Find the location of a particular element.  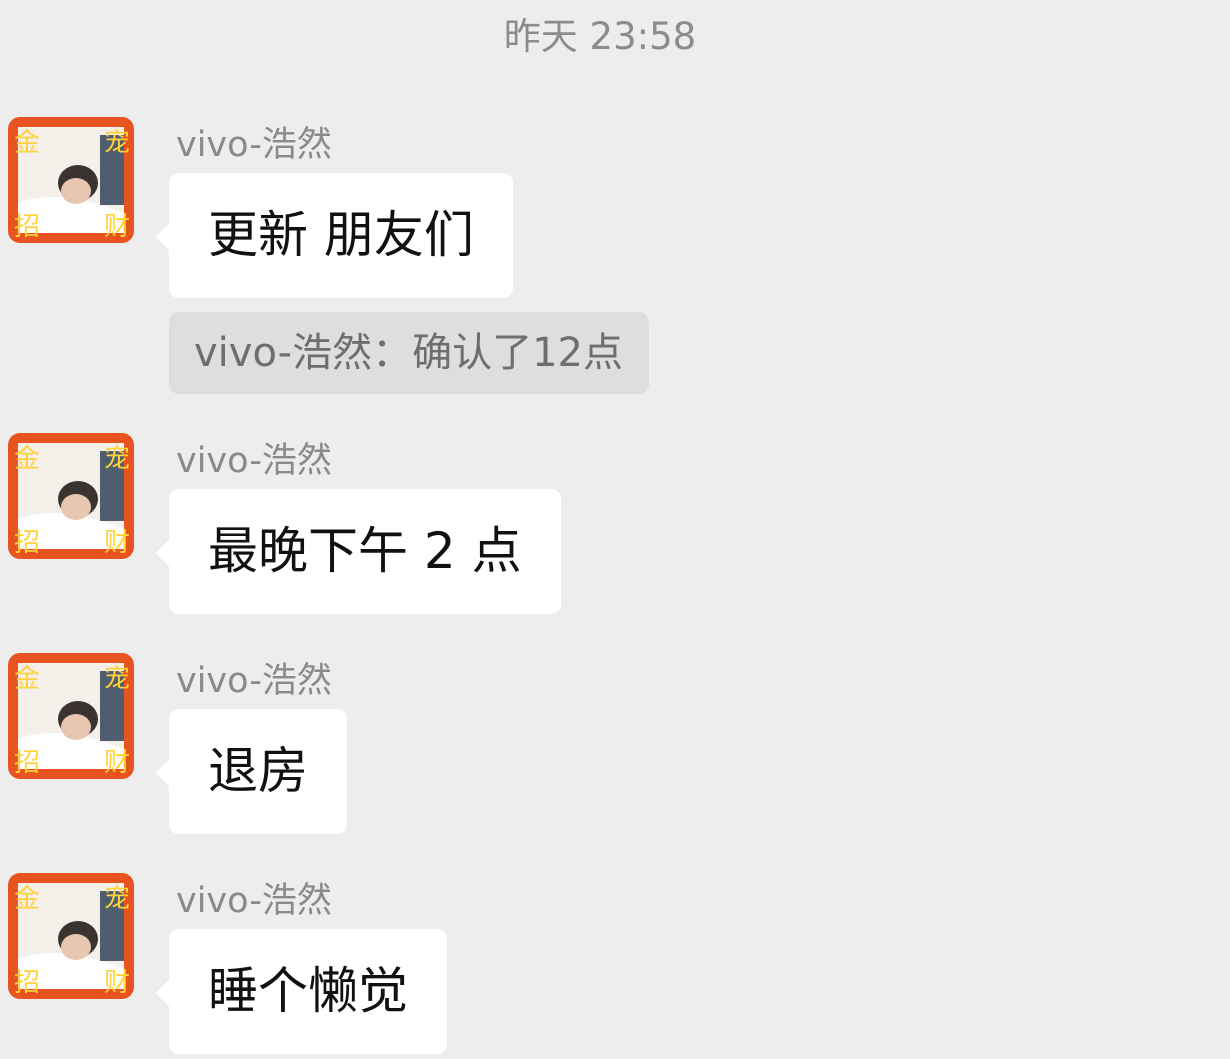

message-bubble: 最晚下午 2 点 is located at coordinates (358, 551).